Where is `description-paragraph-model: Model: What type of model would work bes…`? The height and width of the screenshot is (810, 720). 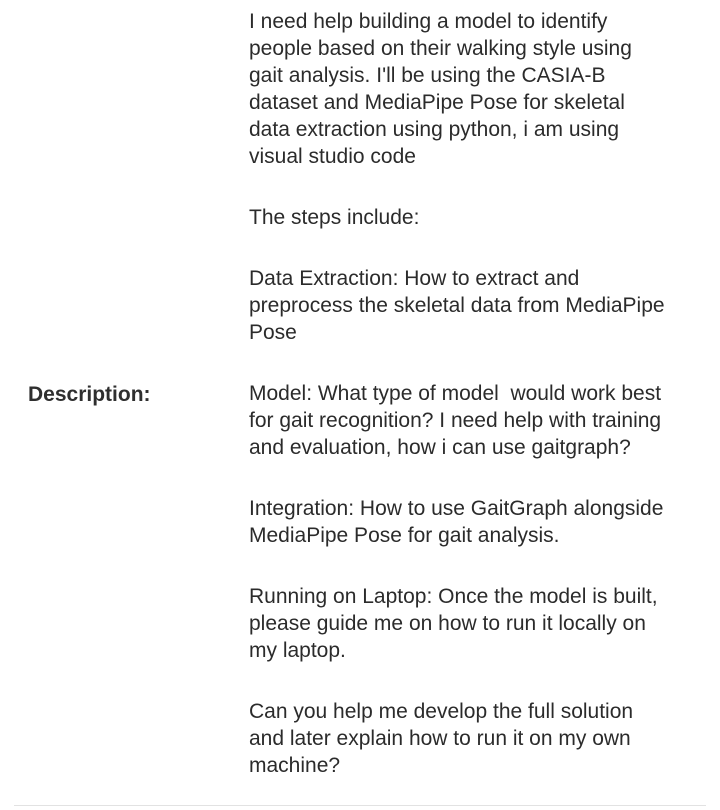
description-paragraph-model: Model: What type of model would work bes… is located at coordinates (455, 420).